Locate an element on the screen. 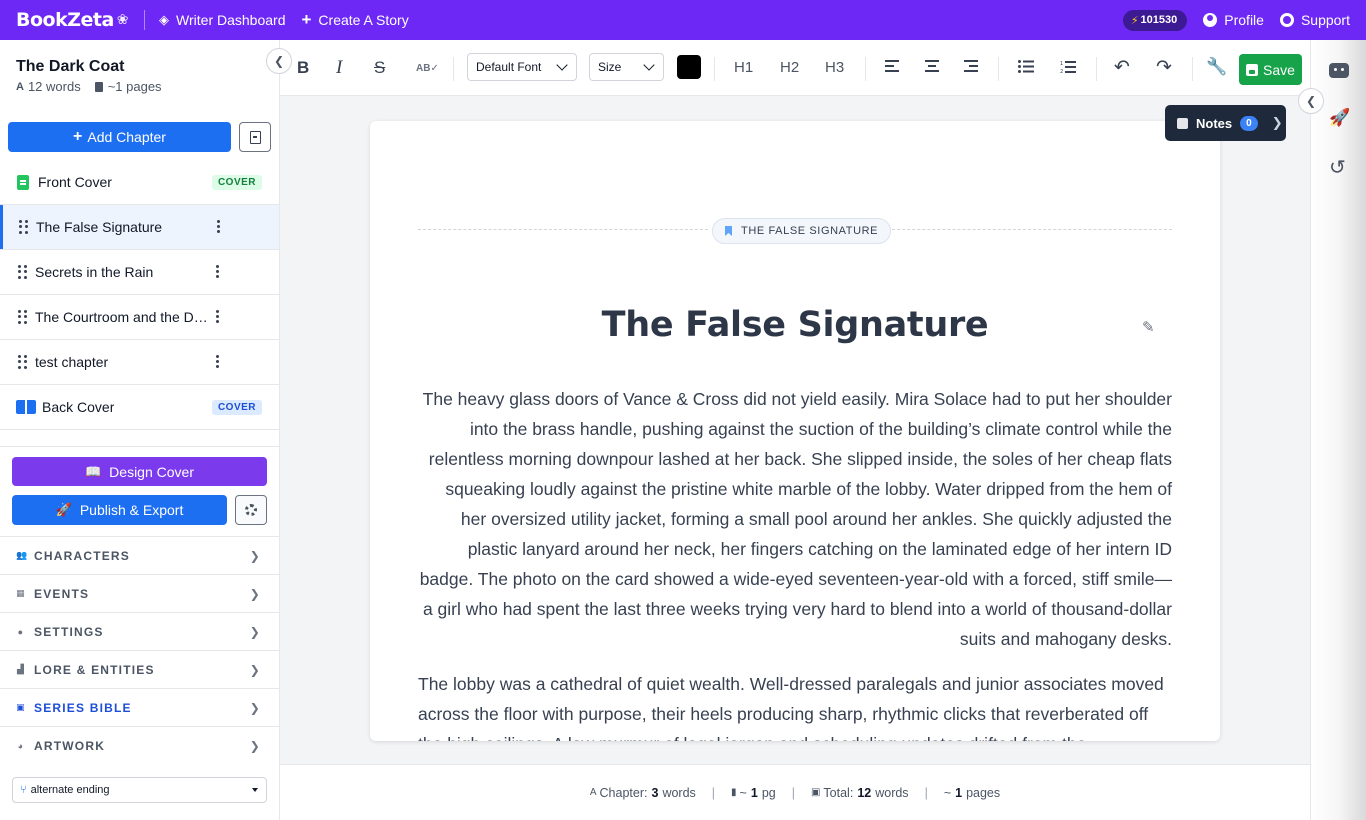 This screenshot has width=1366, height=820. publish-settings-button is located at coordinates (251, 510).